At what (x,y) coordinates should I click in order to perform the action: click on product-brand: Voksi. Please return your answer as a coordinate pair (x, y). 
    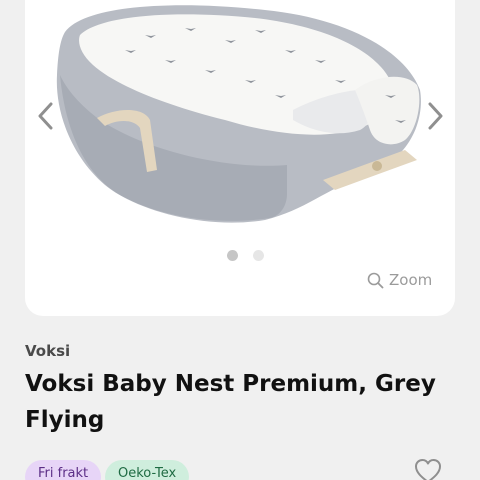
    Looking at the image, I should click on (47, 351).